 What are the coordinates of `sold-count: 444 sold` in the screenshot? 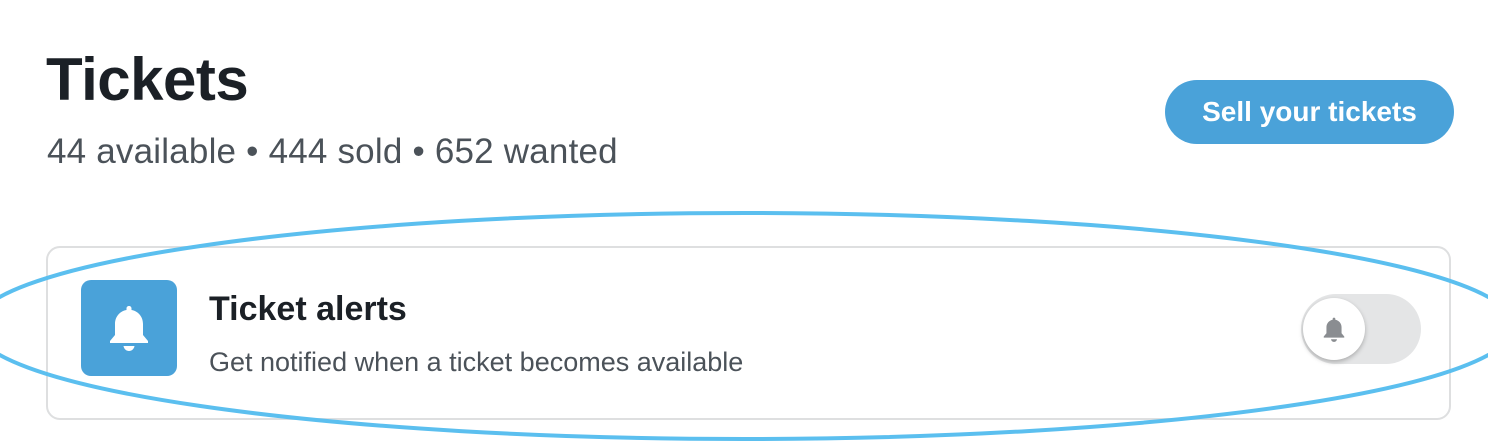 It's located at (335, 151).